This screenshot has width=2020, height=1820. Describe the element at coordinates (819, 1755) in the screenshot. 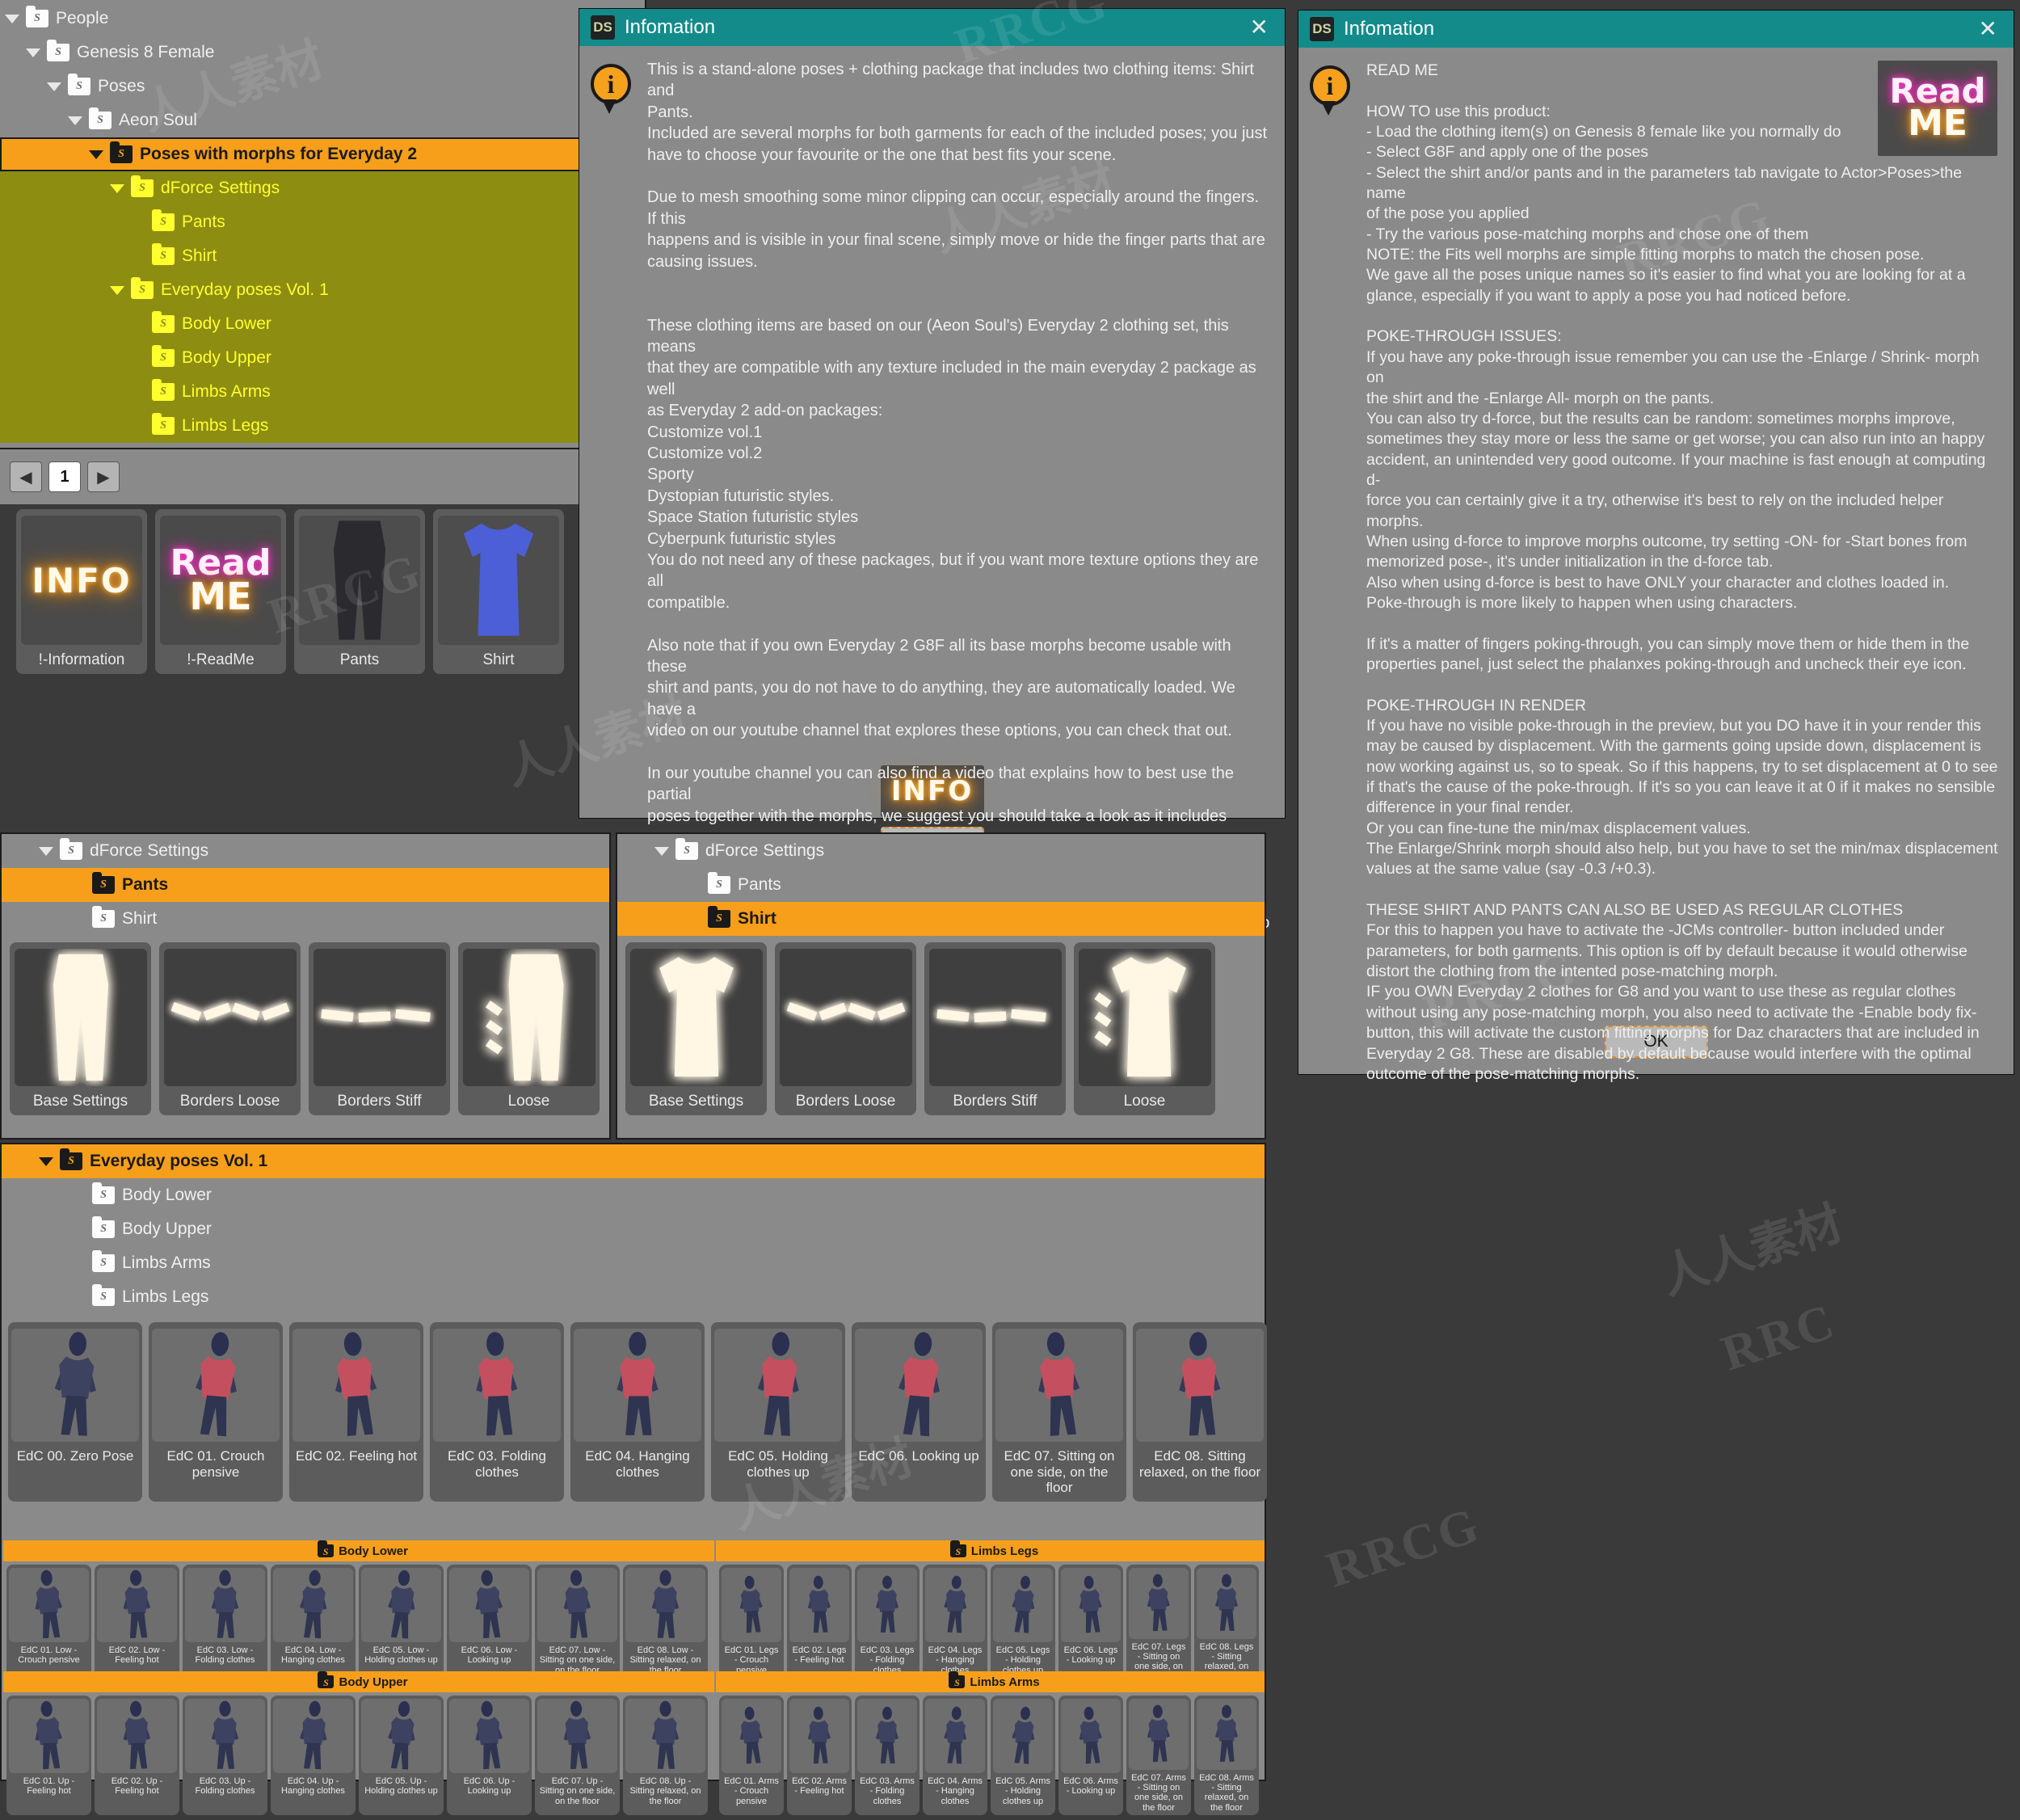

I see `pose-tile: EdC 02. Arms - Feeling hot` at that location.